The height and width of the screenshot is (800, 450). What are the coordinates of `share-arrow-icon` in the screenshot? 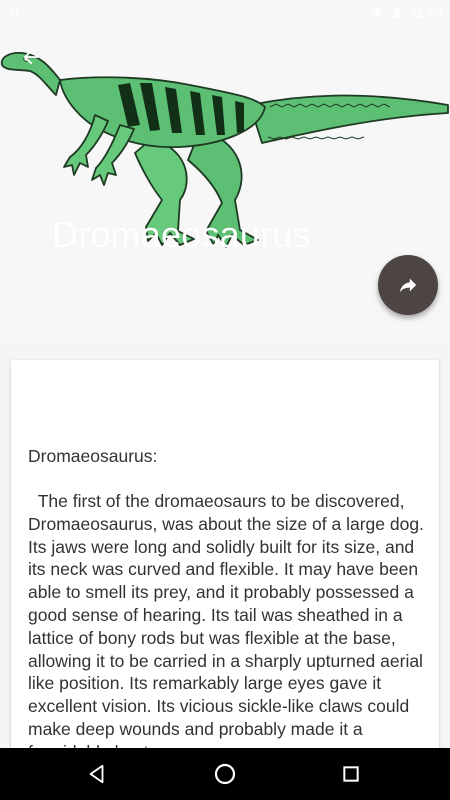 It's located at (408, 285).